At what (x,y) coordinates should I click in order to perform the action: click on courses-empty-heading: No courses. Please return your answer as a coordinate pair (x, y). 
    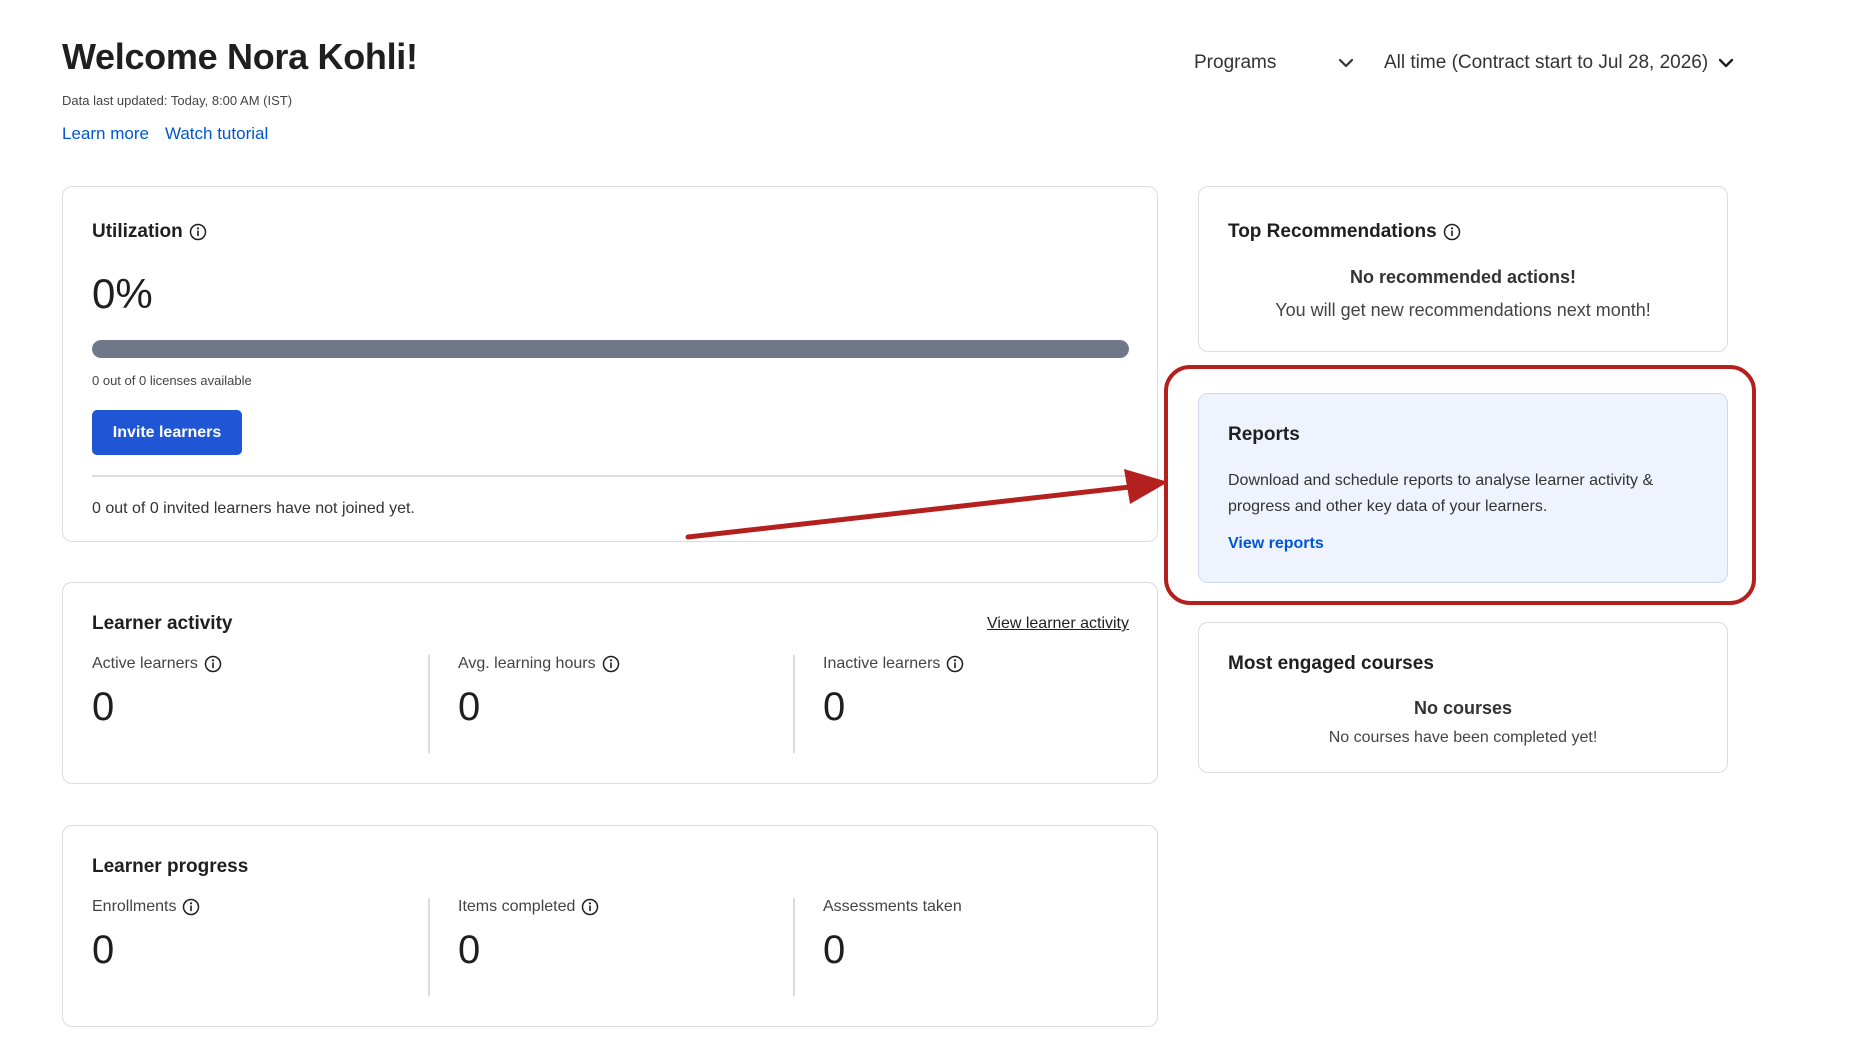
    Looking at the image, I should click on (1463, 708).